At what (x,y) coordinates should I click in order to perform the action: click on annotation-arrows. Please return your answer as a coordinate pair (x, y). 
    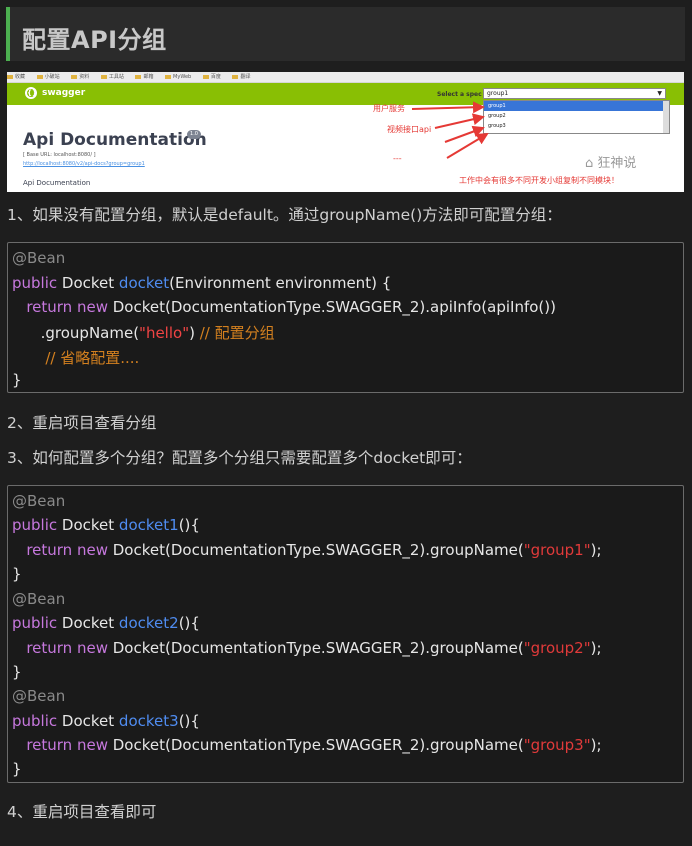
    Looking at the image, I should click on (450, 130).